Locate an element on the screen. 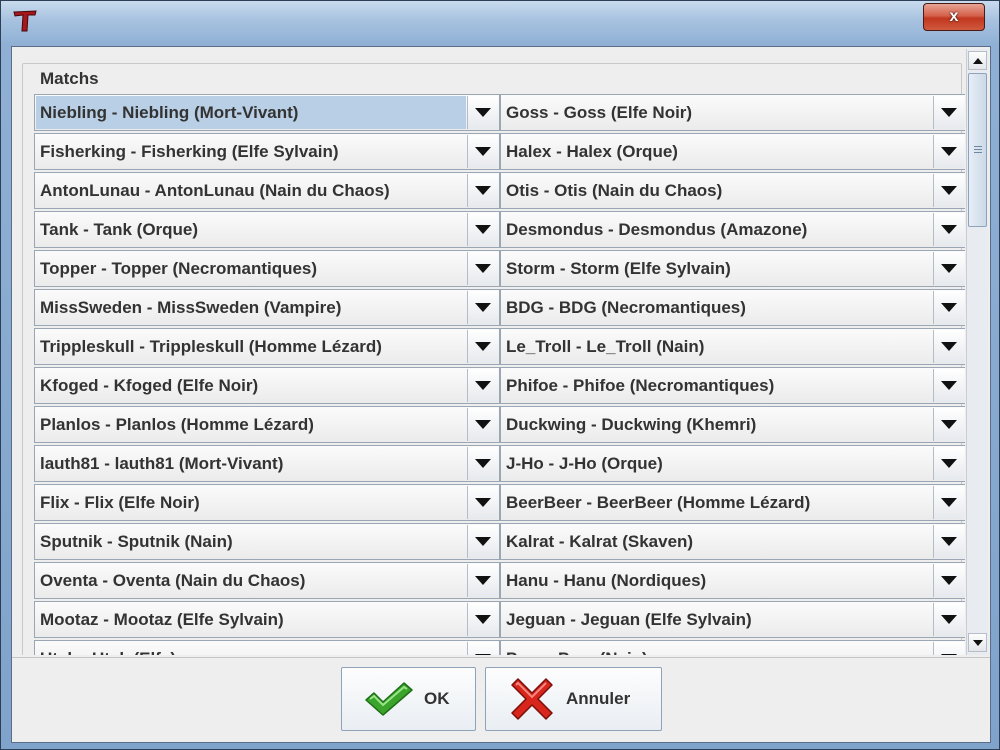  team-left-combo: Topper - Topper (Necromantiques) is located at coordinates (267, 268).